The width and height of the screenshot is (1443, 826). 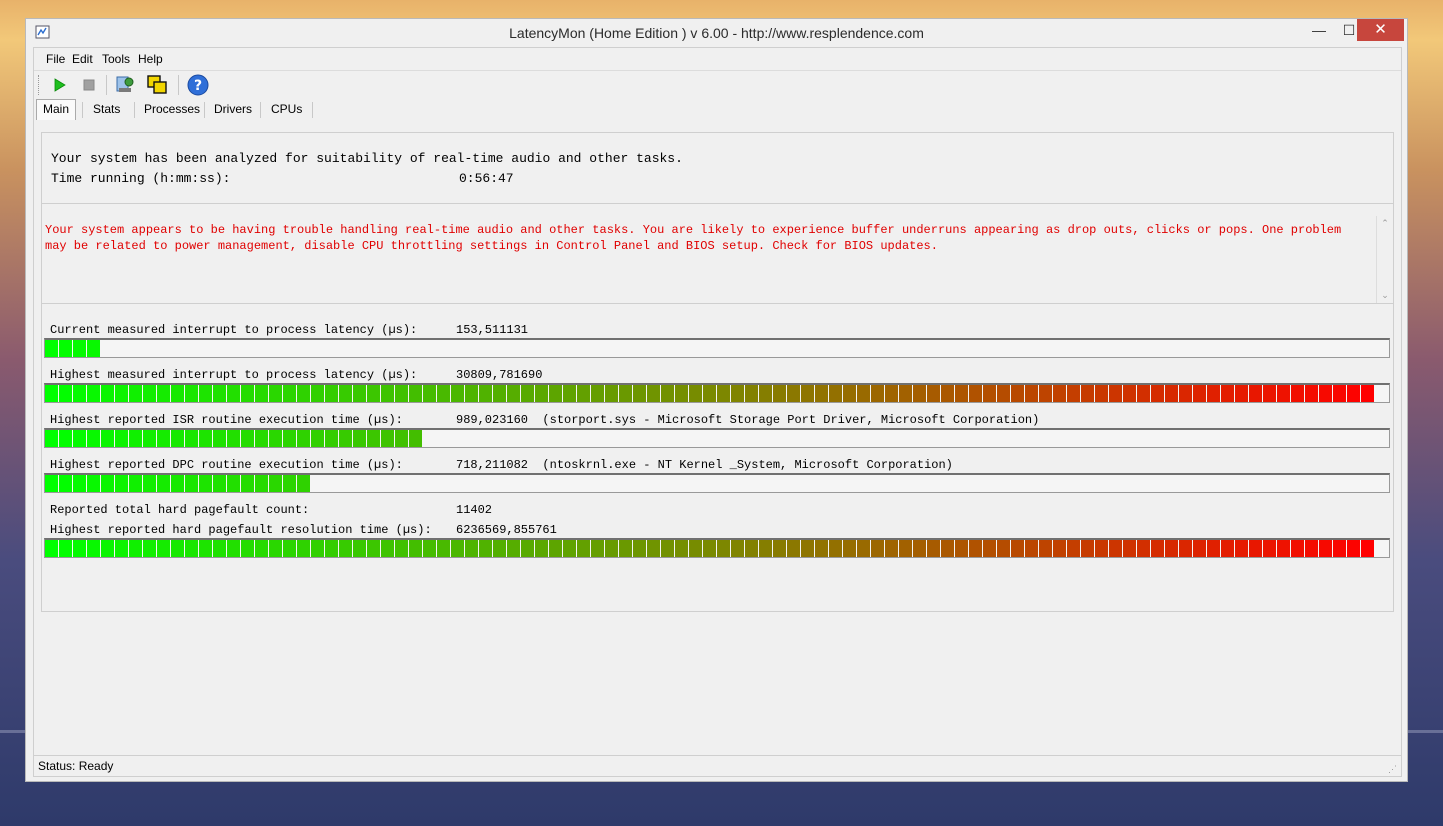 I want to click on tab-processes: Processes, so click(x=172, y=109).